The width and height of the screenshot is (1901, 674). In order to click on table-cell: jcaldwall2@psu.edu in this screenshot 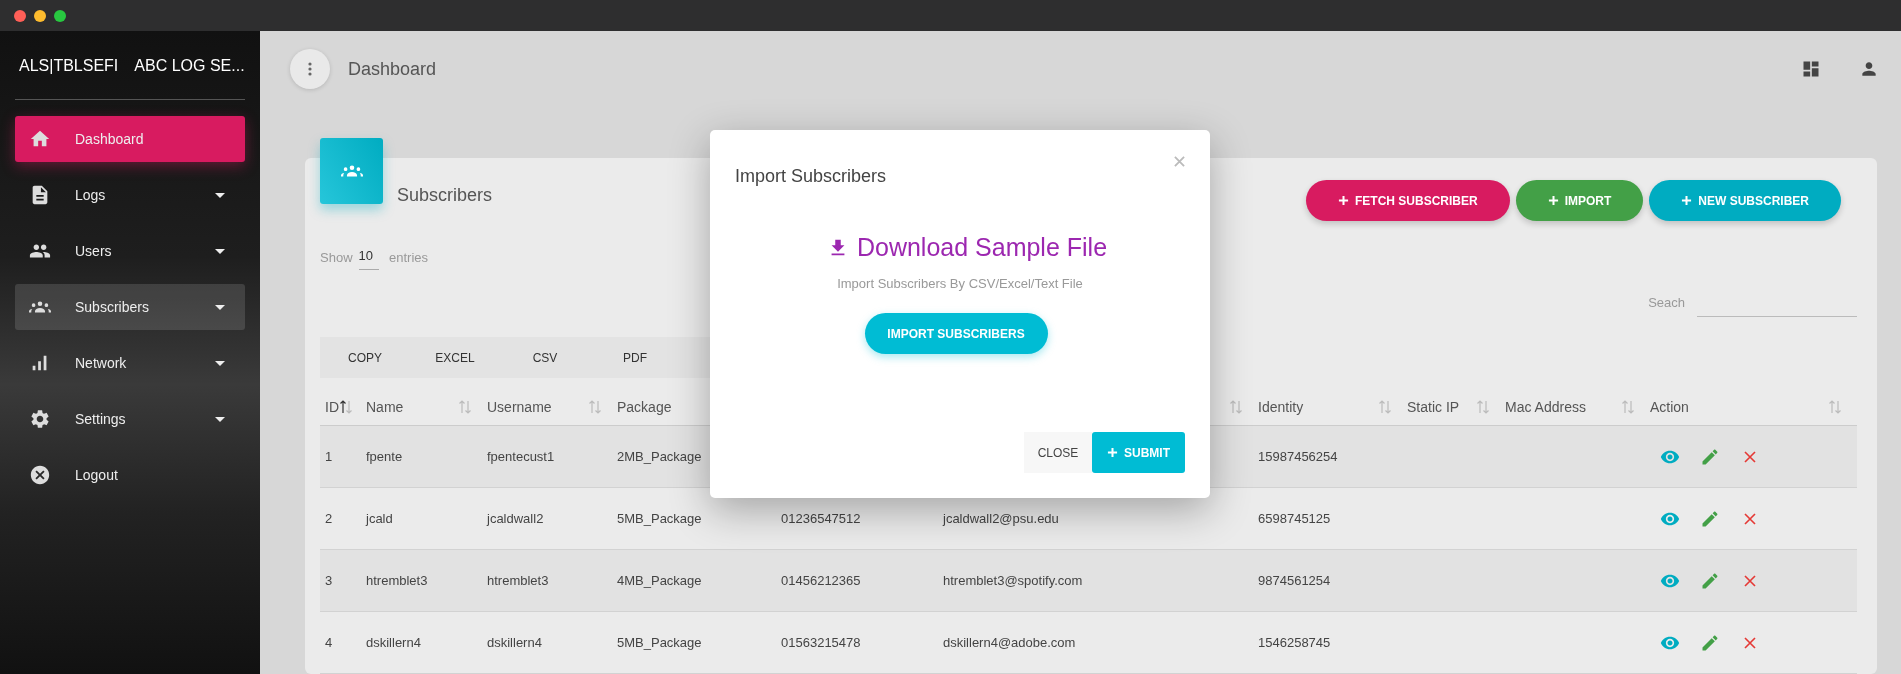, I will do `click(1001, 518)`.